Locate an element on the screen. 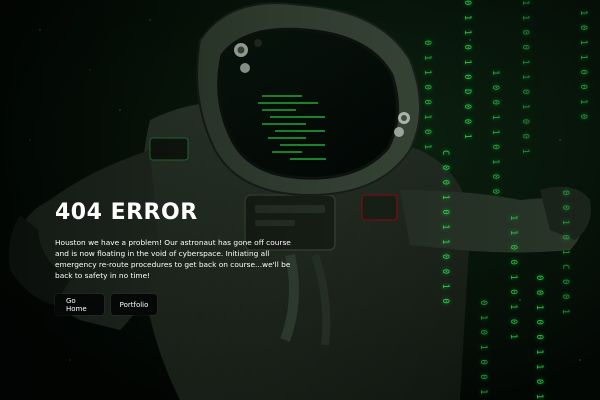  portfolio-button: Portfolio is located at coordinates (134, 304).